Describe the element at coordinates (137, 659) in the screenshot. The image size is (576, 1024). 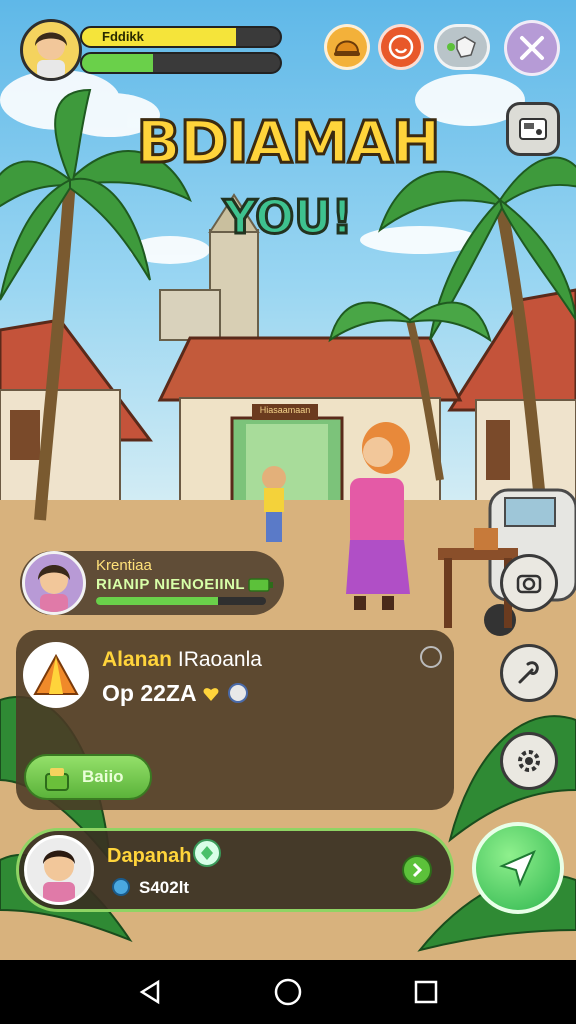
I see `quest-title-main: Alanan` at that location.